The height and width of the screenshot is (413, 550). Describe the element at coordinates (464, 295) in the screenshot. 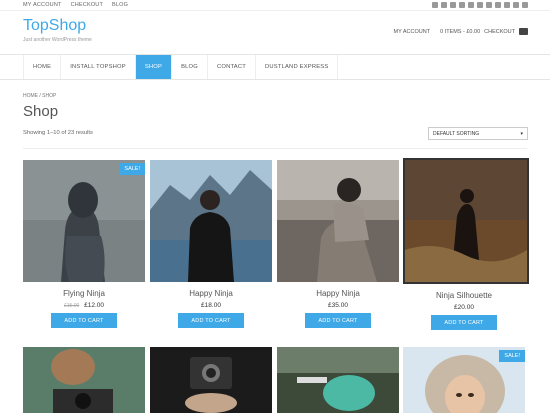

I see `product-name: Ninja Silhouette` at that location.